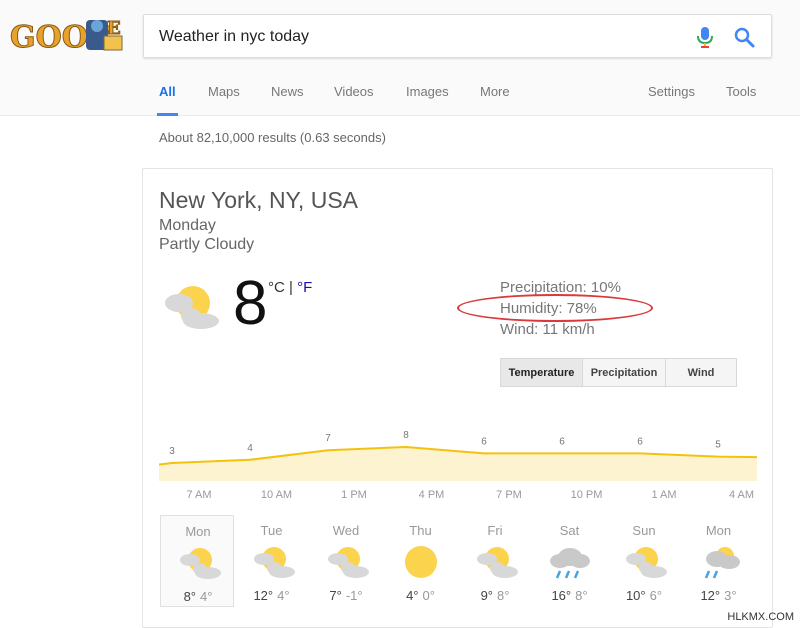  I want to click on forecast-low: 3°, so click(730, 595).